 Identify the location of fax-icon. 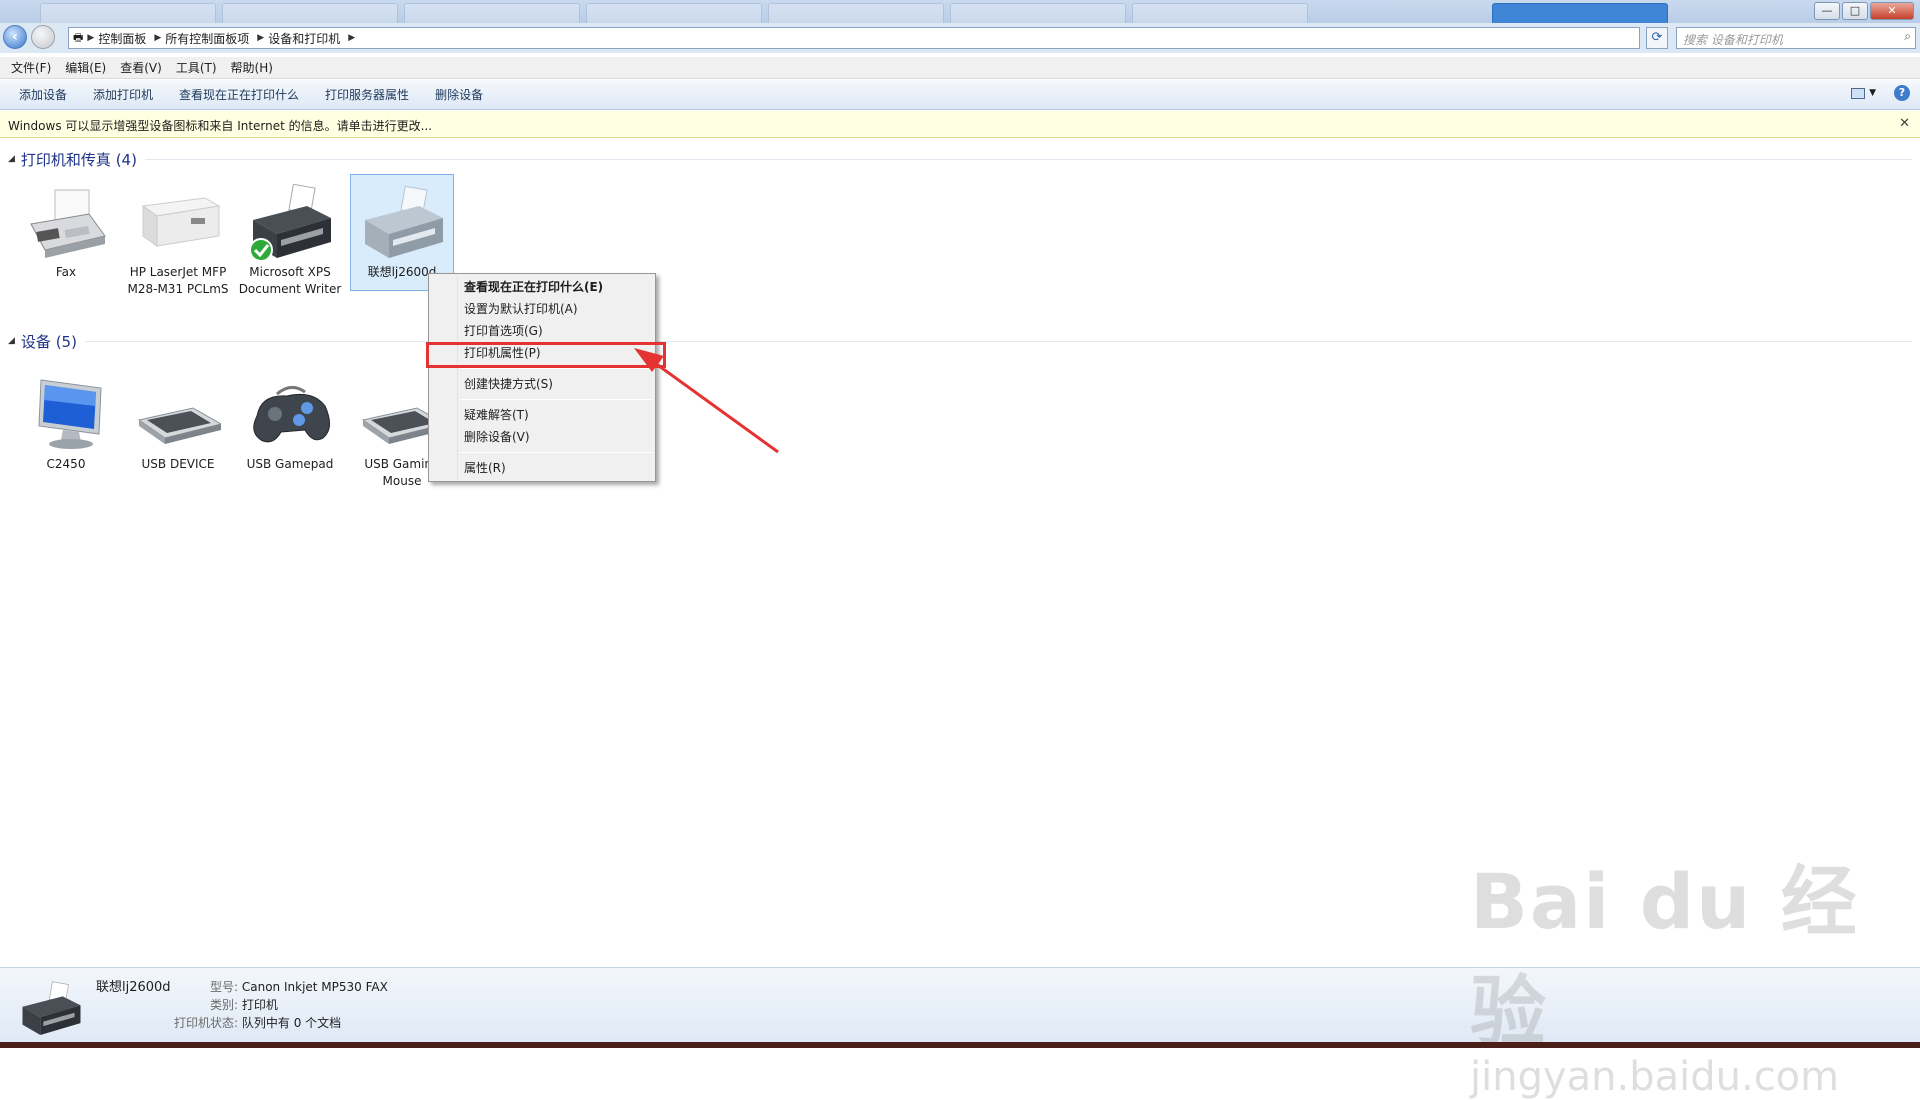
(66, 223).